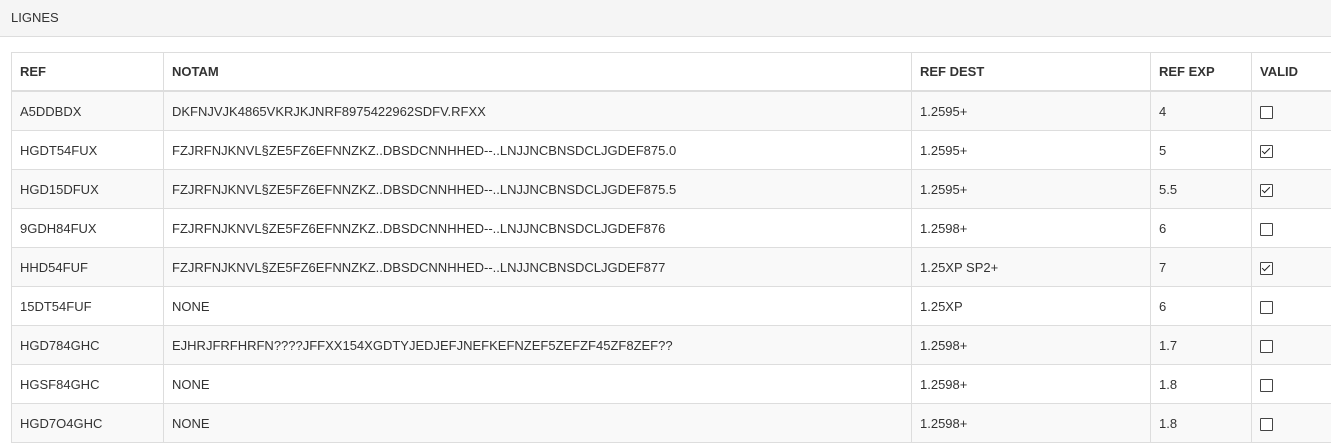  What do you see at coordinates (1201, 72) in the screenshot?
I see `column-header-ref-exp: REF EXP` at bounding box center [1201, 72].